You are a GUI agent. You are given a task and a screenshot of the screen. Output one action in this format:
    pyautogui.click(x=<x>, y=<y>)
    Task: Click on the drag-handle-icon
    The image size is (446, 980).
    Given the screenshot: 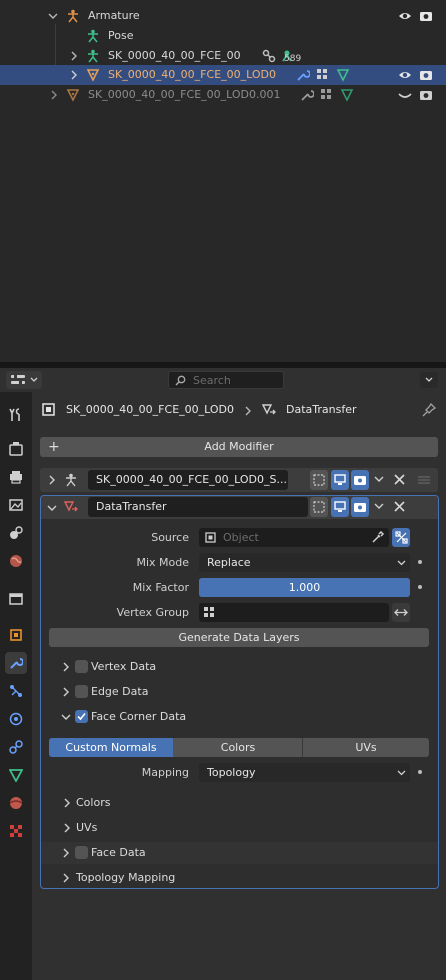 What is the action you would take?
    pyautogui.click(x=424, y=480)
    